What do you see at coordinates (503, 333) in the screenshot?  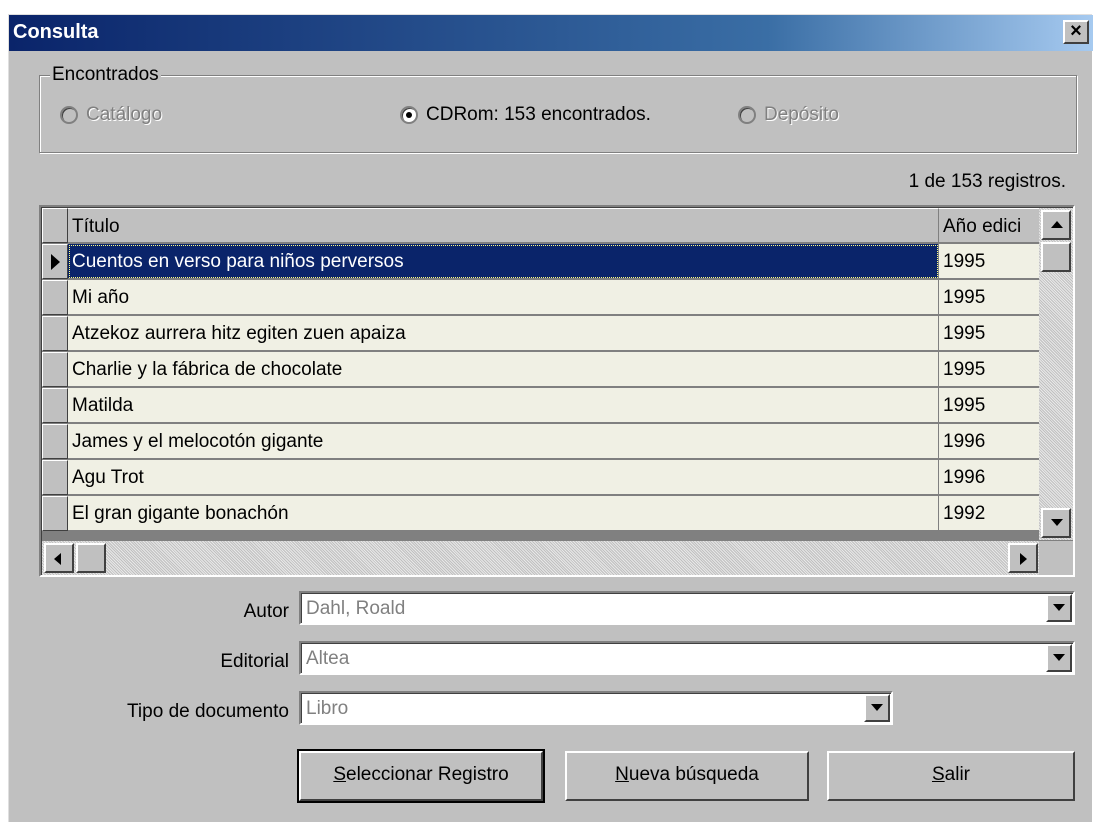 I see `cell-title: Atzekoz aurrera hitz egiten zuen apaiza` at bounding box center [503, 333].